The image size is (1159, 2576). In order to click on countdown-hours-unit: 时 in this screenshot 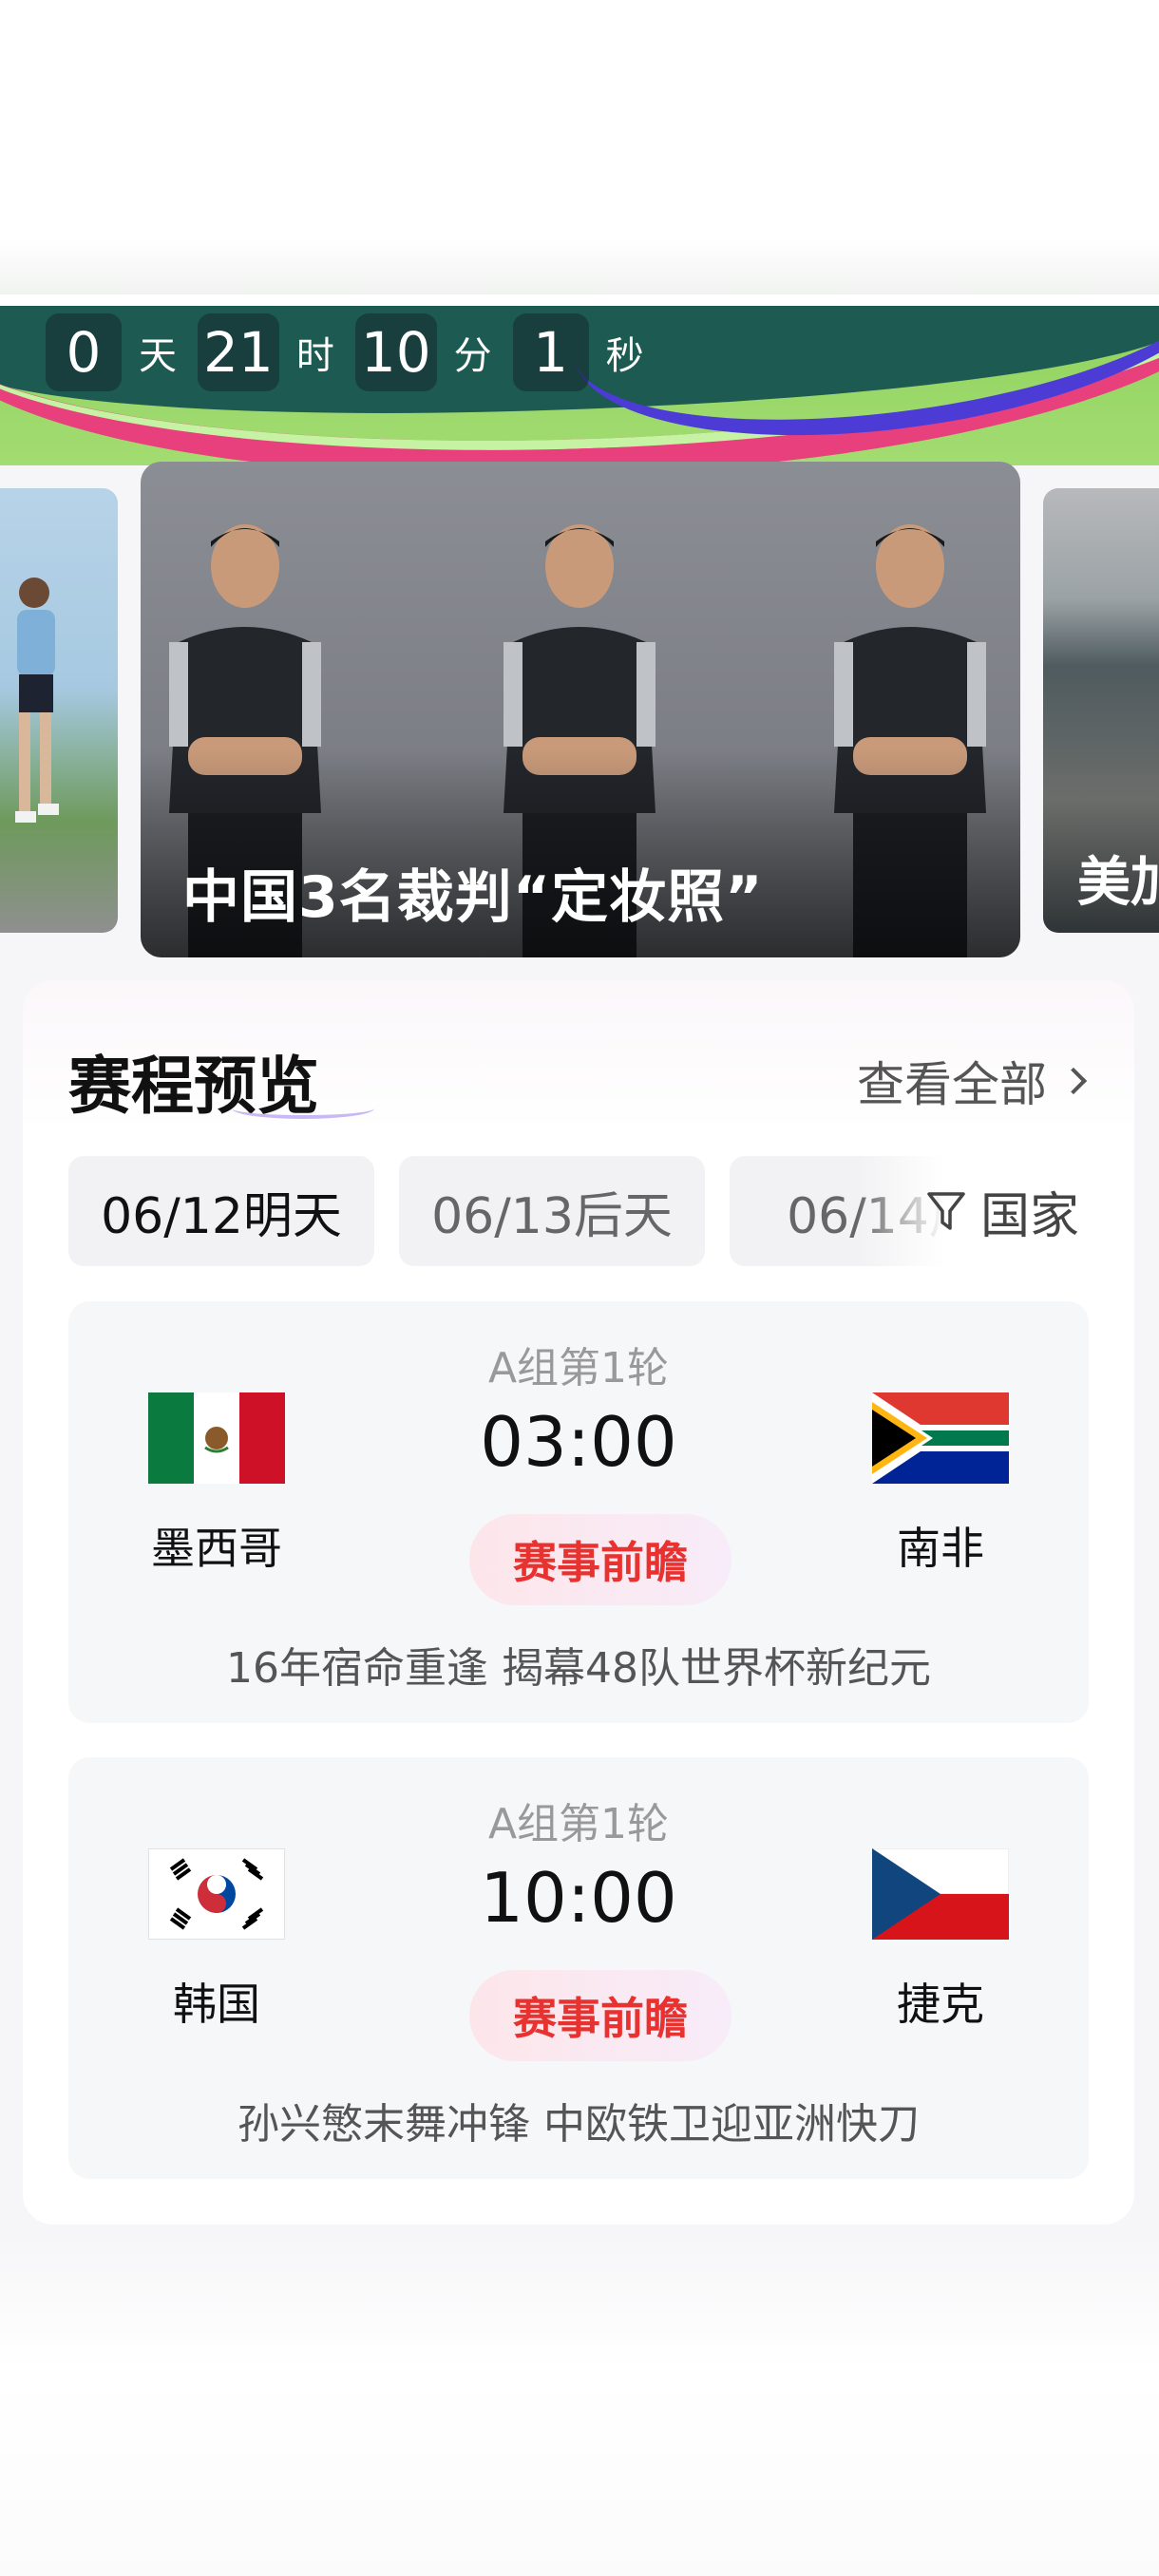, I will do `click(314, 356)`.